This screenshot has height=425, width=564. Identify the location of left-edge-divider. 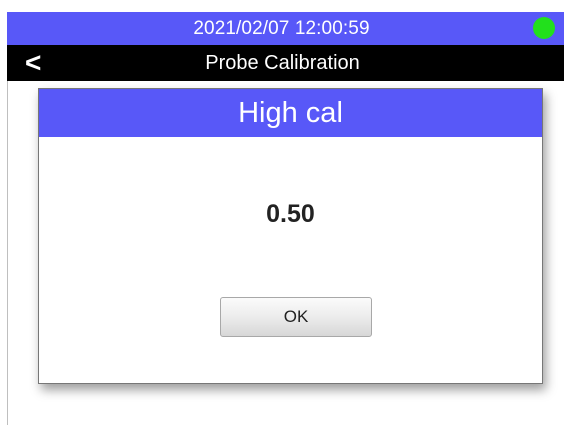
(7, 253).